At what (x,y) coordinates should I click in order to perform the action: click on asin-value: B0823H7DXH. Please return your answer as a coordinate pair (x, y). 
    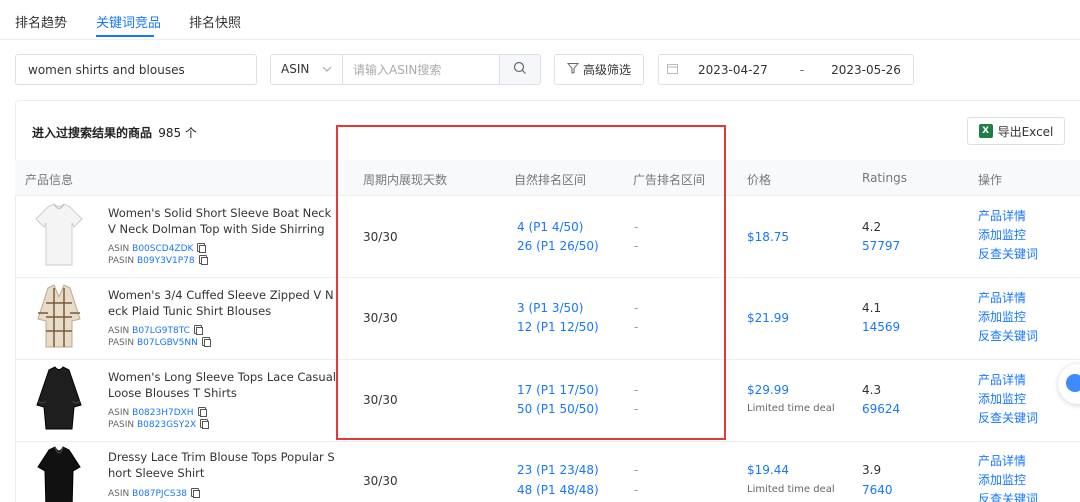
    Looking at the image, I should click on (162, 413).